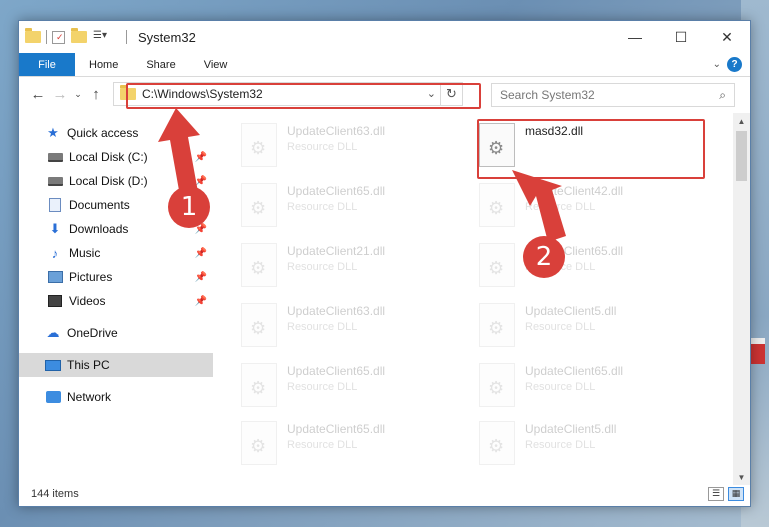 Image resolution: width=769 pixels, height=527 pixels. Describe the element at coordinates (336, 251) in the screenshot. I see `file-name: UpdateClient21.dll` at that location.